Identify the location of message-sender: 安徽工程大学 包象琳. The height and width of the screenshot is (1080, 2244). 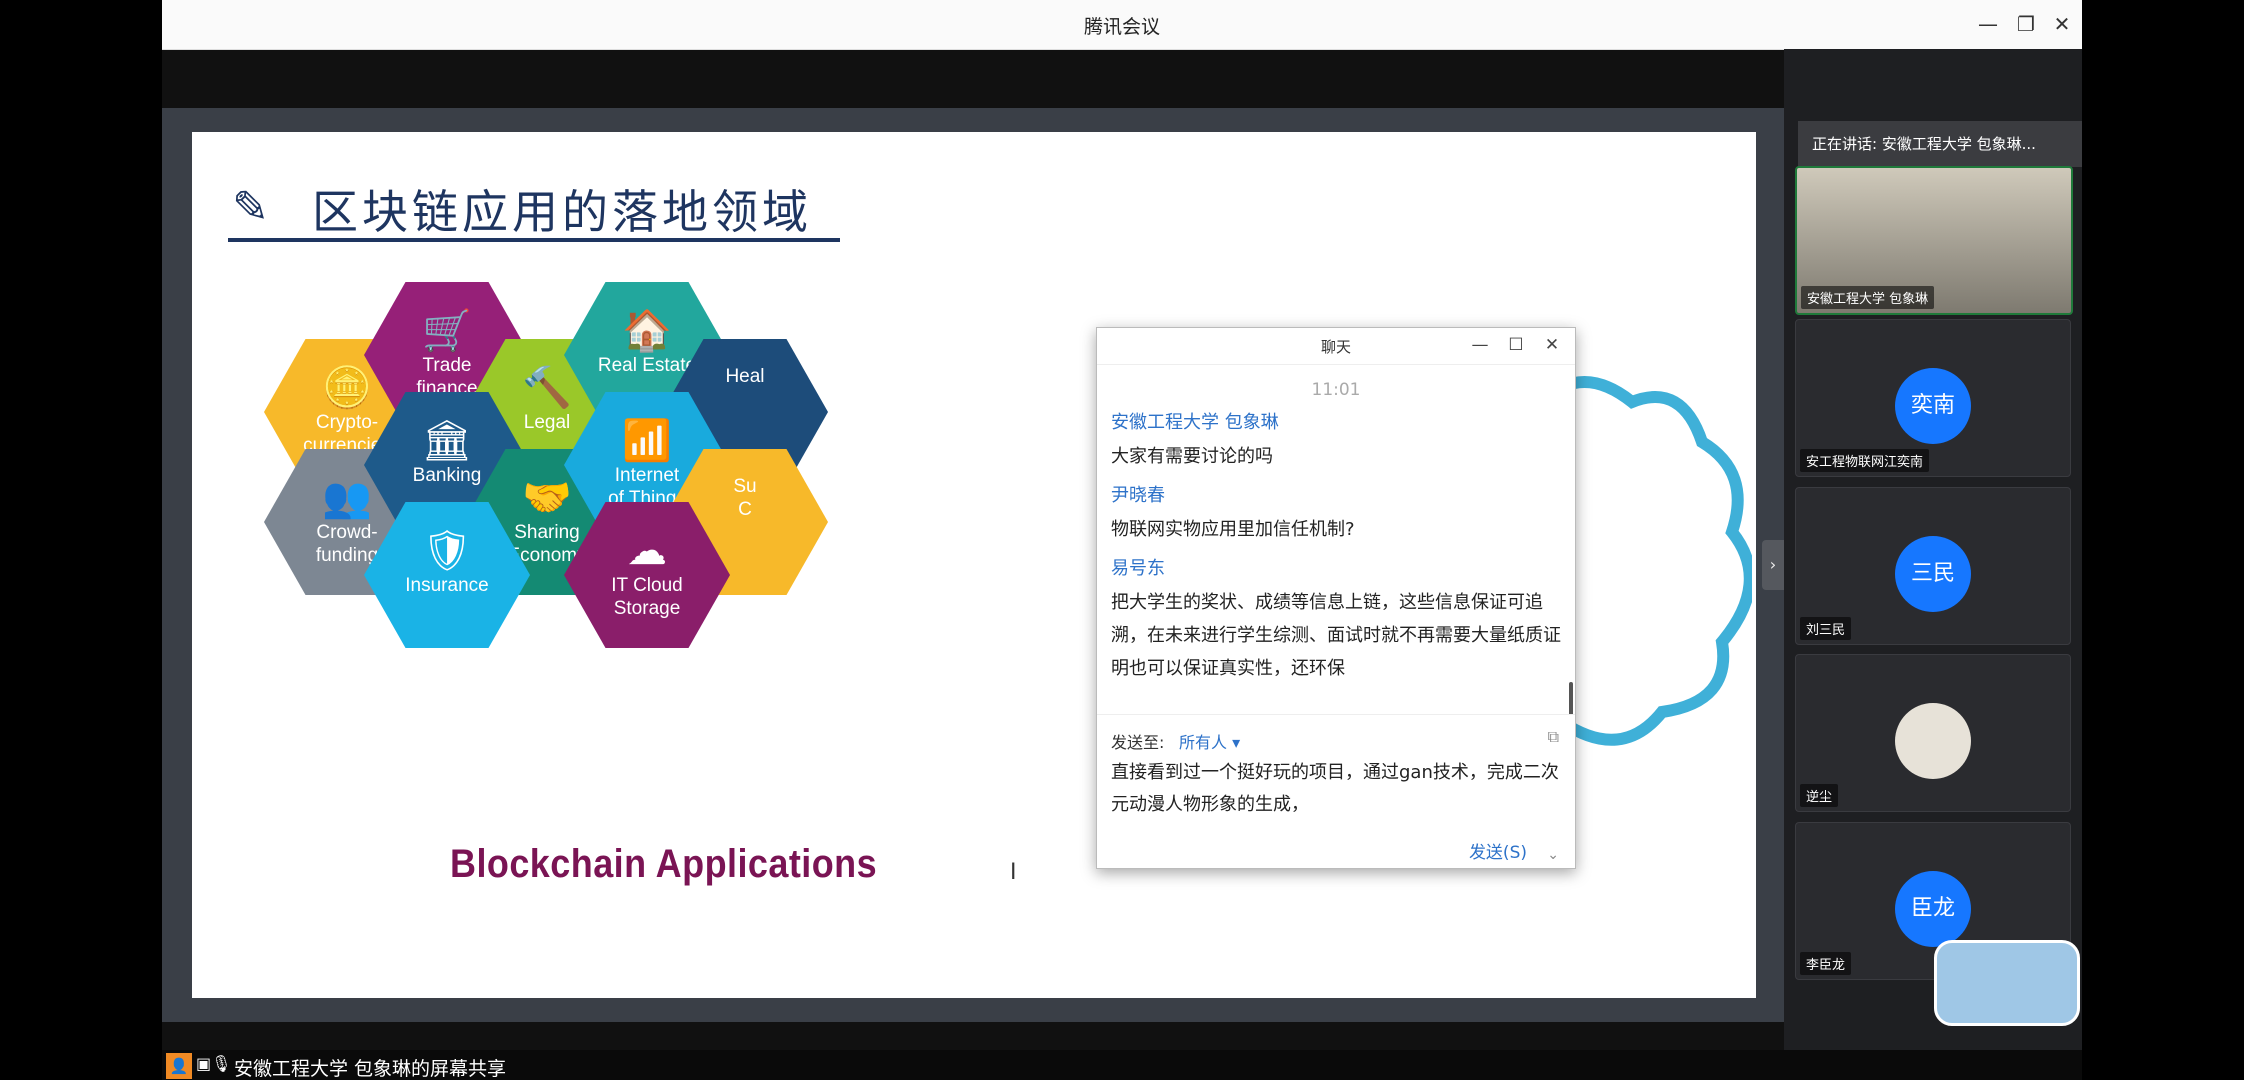
(1195, 422).